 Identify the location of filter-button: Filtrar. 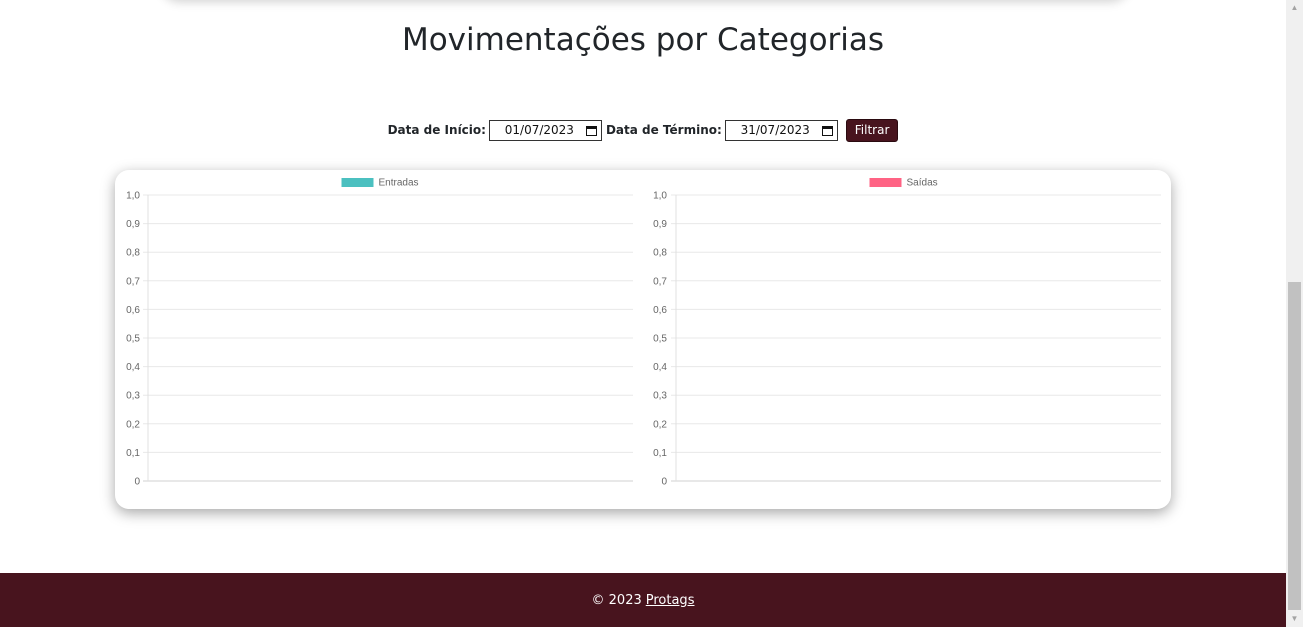
(872, 130).